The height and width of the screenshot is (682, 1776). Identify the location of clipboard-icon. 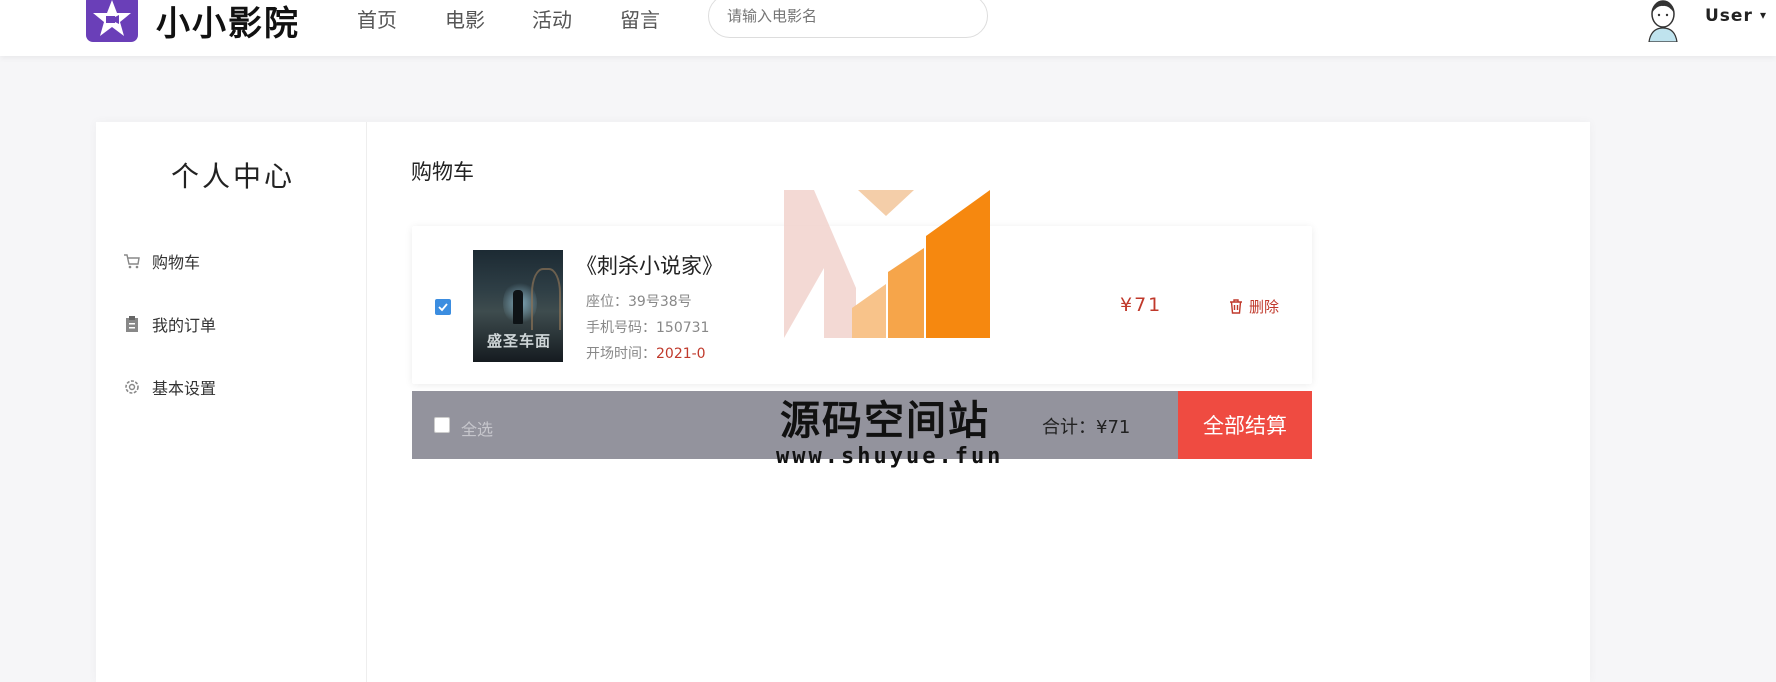
(132, 324).